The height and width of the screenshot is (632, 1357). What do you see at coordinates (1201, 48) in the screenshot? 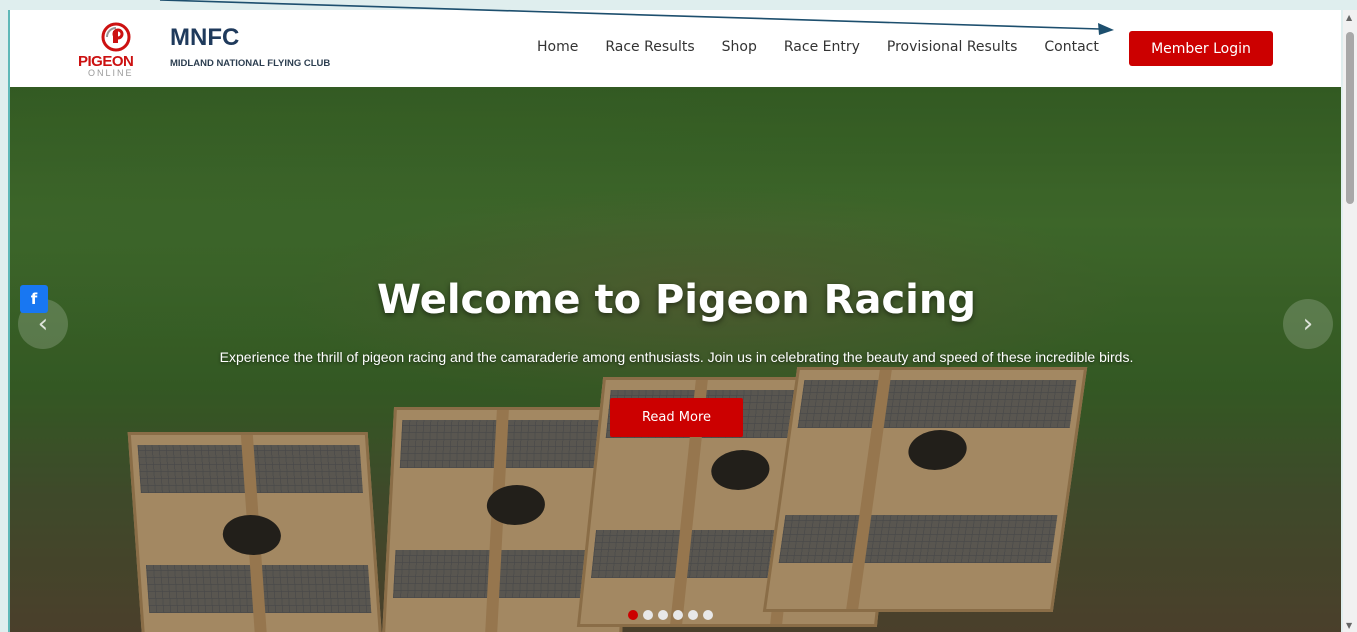
I see `member-login-button: Member Login` at bounding box center [1201, 48].